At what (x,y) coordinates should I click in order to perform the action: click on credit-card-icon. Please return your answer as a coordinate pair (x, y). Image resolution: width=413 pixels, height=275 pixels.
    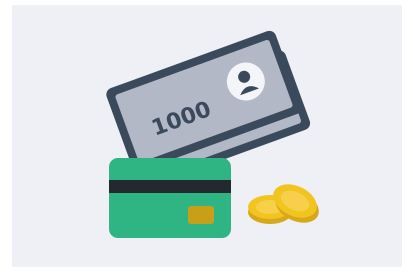
    Looking at the image, I should click on (170, 198).